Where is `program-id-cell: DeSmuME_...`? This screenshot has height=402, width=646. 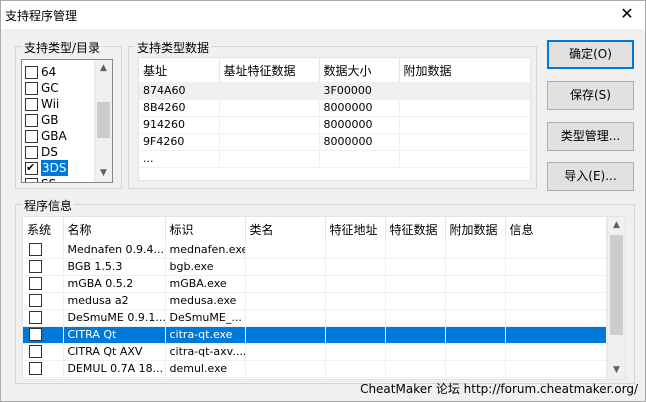
program-id-cell: DeSmuME_... is located at coordinates (205, 318).